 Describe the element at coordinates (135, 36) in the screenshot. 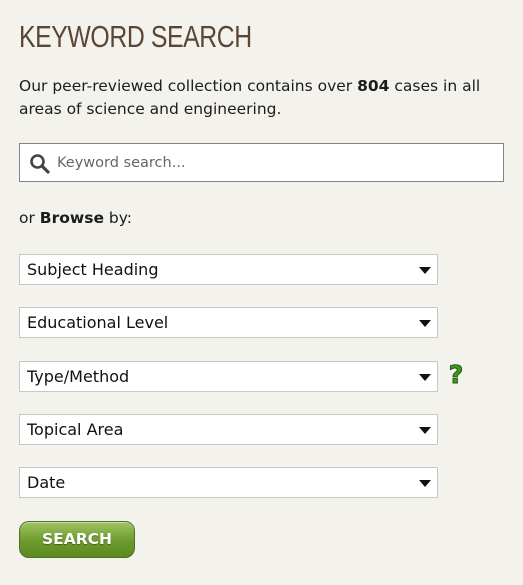

I see `page-title: KEYWORD SEARCH` at that location.